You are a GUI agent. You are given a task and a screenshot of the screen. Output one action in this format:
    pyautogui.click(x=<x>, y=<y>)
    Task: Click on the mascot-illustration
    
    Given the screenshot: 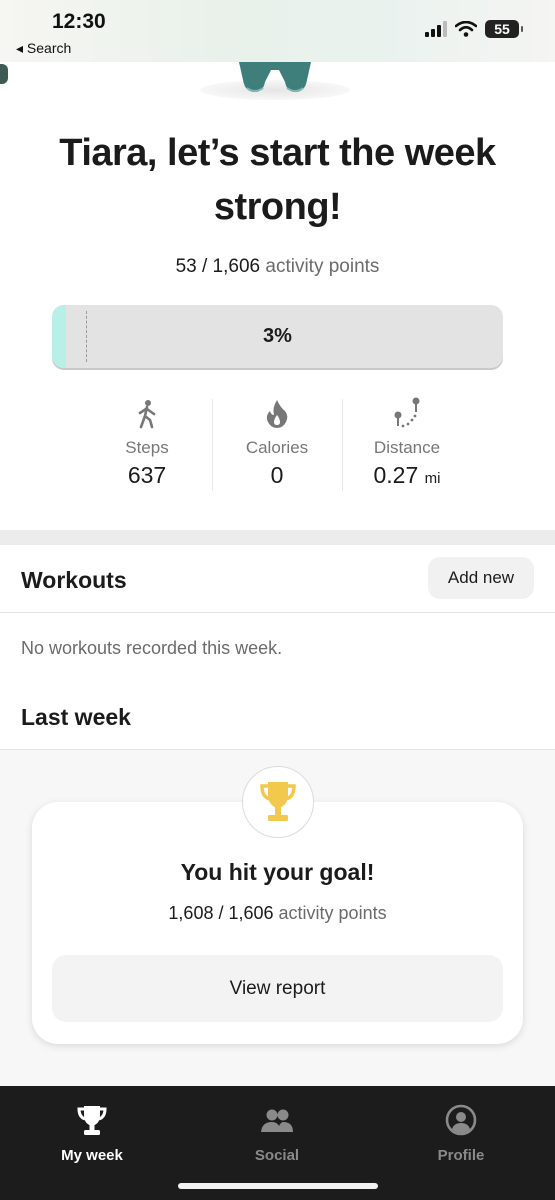 What is the action you would take?
    pyautogui.click(x=275, y=77)
    